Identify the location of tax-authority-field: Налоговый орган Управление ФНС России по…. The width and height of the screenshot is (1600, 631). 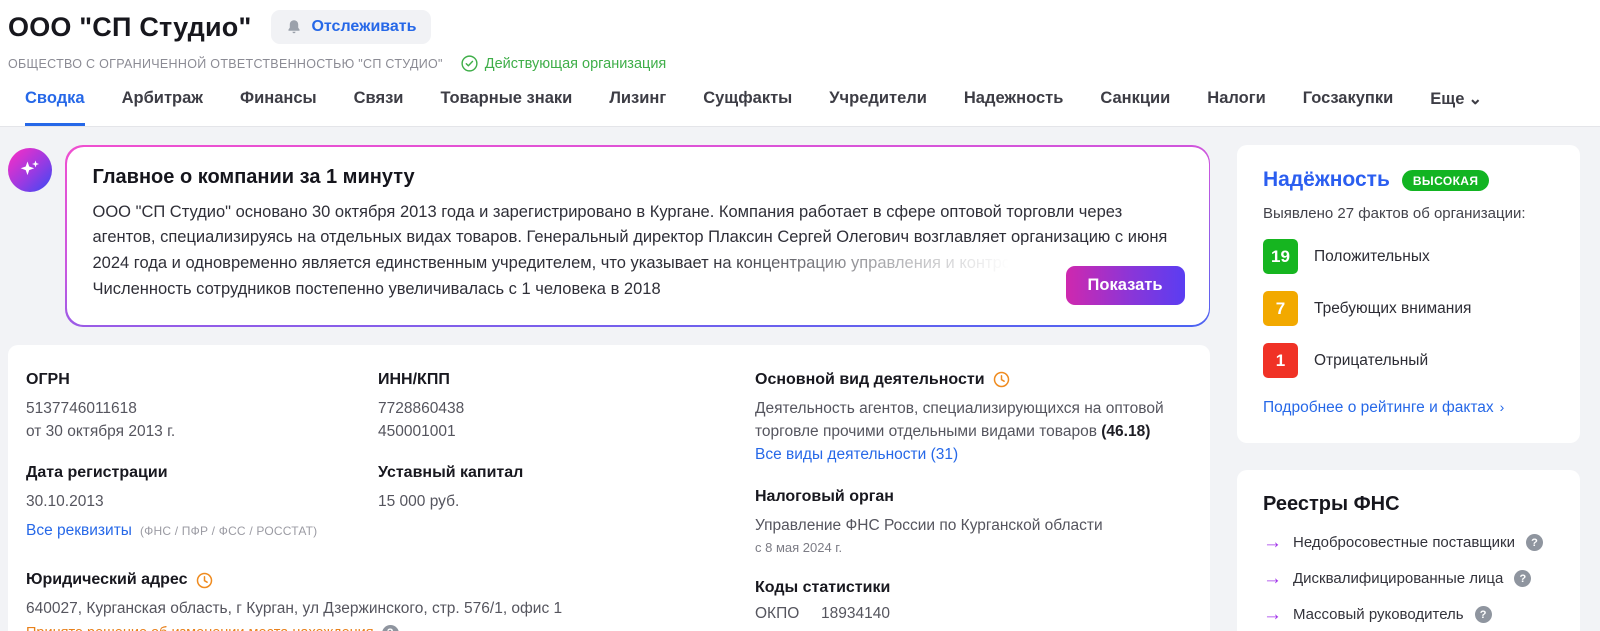
(972, 521).